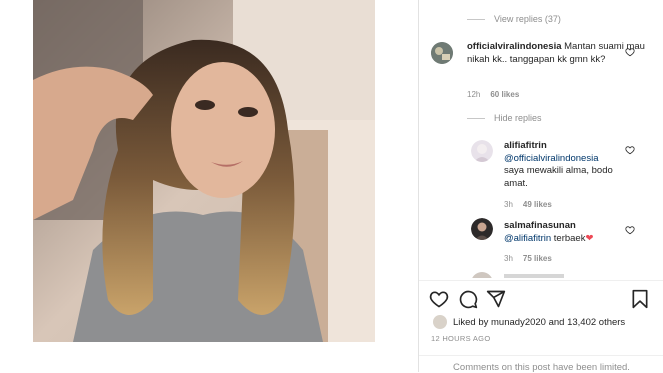 The width and height of the screenshot is (663, 373). I want to click on post-timestamp: 12 HOURS AGO, so click(460, 338).